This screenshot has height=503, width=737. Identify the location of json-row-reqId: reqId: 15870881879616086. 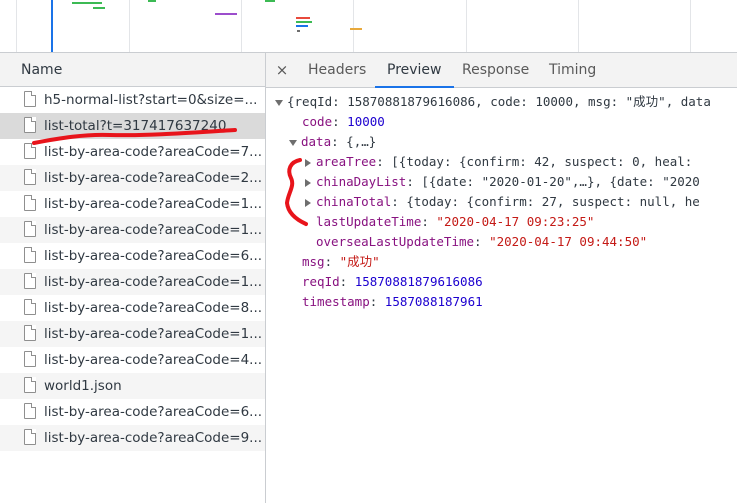
(392, 281).